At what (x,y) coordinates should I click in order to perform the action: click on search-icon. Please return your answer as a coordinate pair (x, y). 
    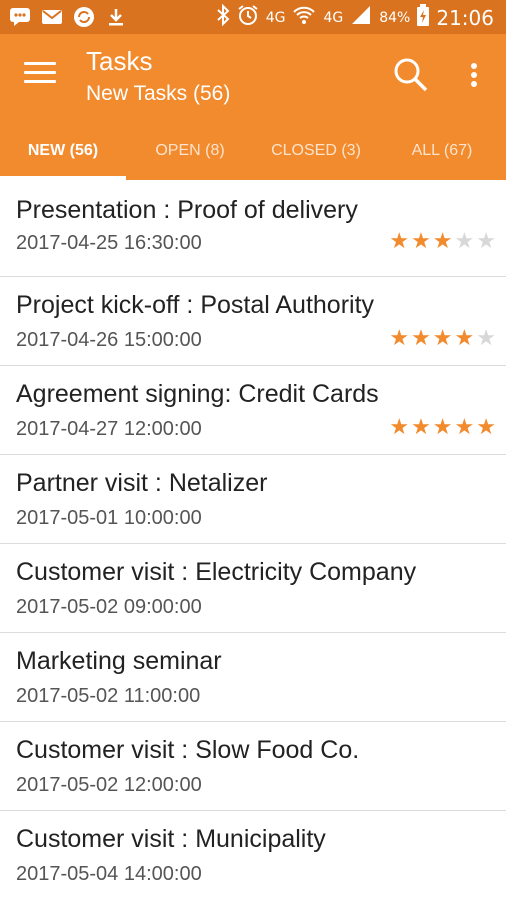
    Looking at the image, I should click on (411, 75).